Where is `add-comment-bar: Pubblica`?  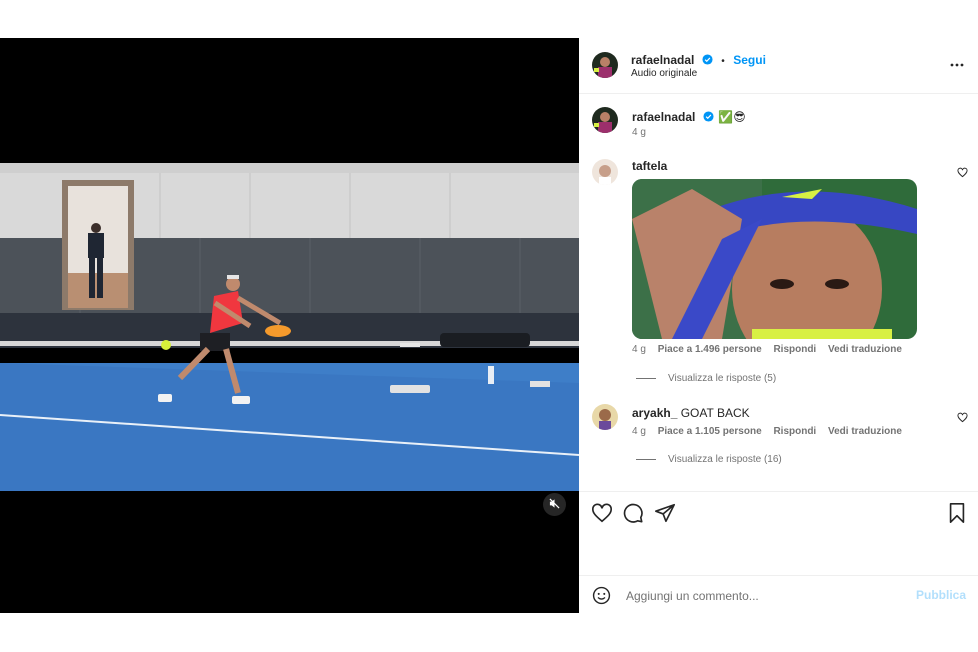
add-comment-bar: Pubblica is located at coordinates (778, 594).